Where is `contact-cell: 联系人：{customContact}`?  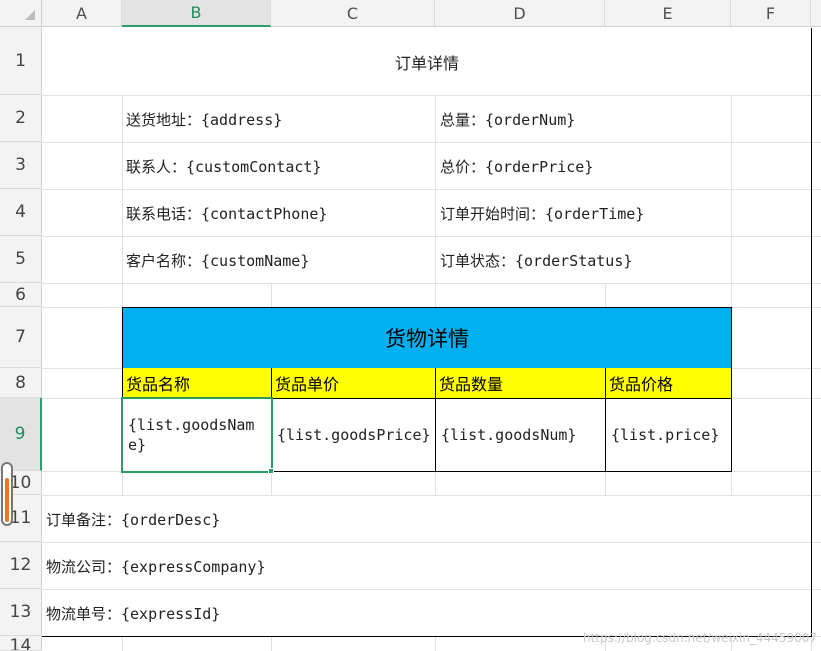
contact-cell: 联系人：{customContact} is located at coordinates (280, 166).